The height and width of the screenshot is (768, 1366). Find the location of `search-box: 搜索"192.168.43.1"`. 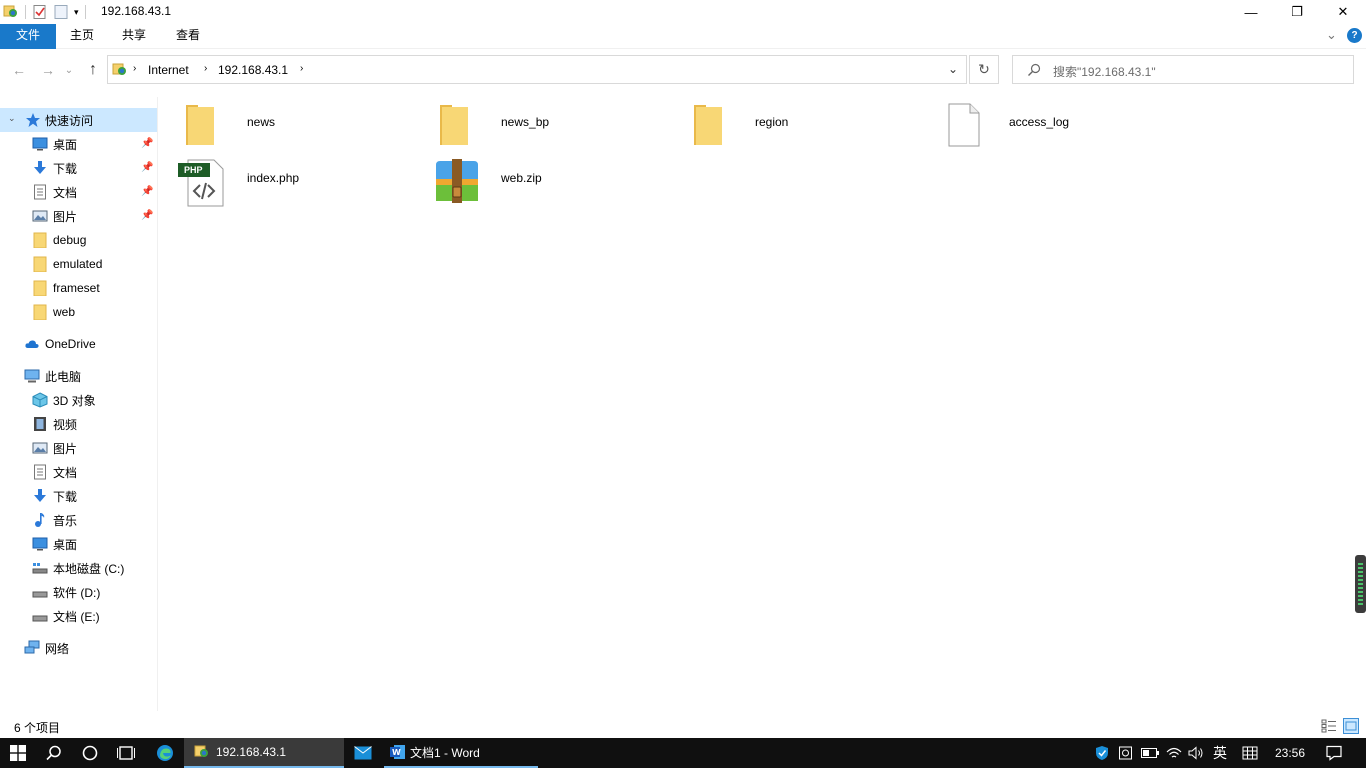

search-box: 搜索"192.168.43.1" is located at coordinates (1183, 69).